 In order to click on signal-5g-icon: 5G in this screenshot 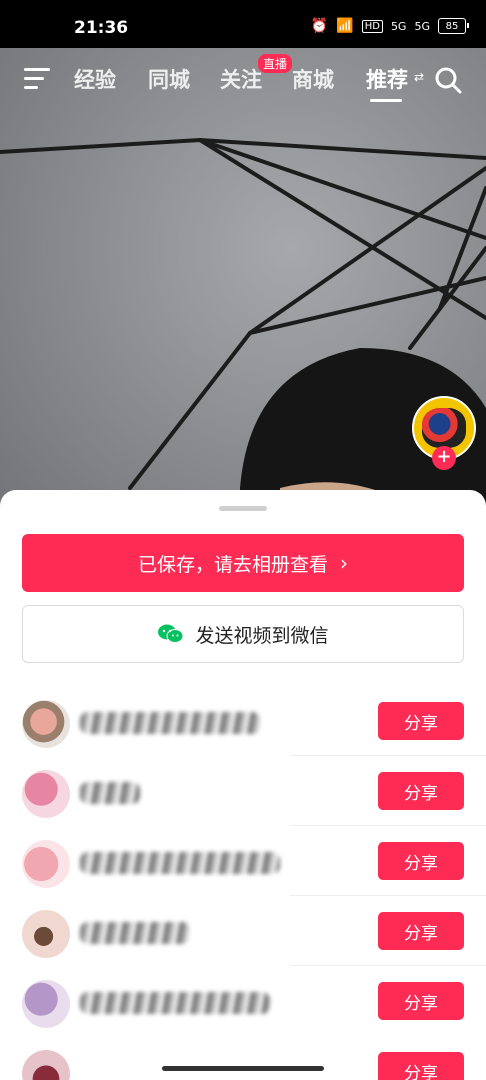, I will do `click(398, 26)`.